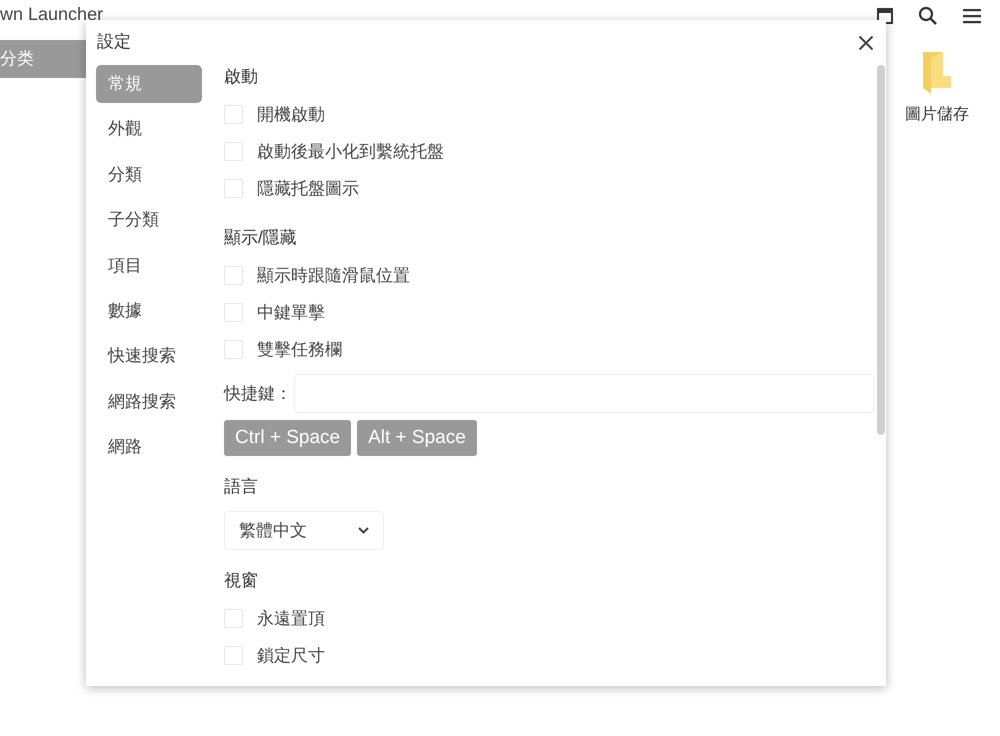  I want to click on checkbox-label: 顯示時跟隨滑鼠位置, so click(333, 276).